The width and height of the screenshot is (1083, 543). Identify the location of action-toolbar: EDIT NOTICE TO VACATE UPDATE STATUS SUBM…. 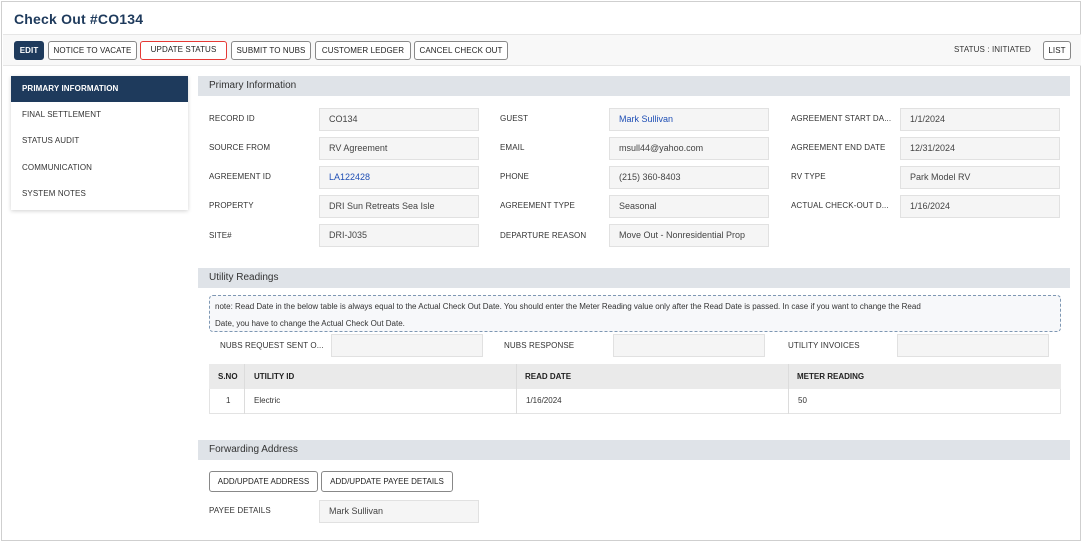
(542, 50).